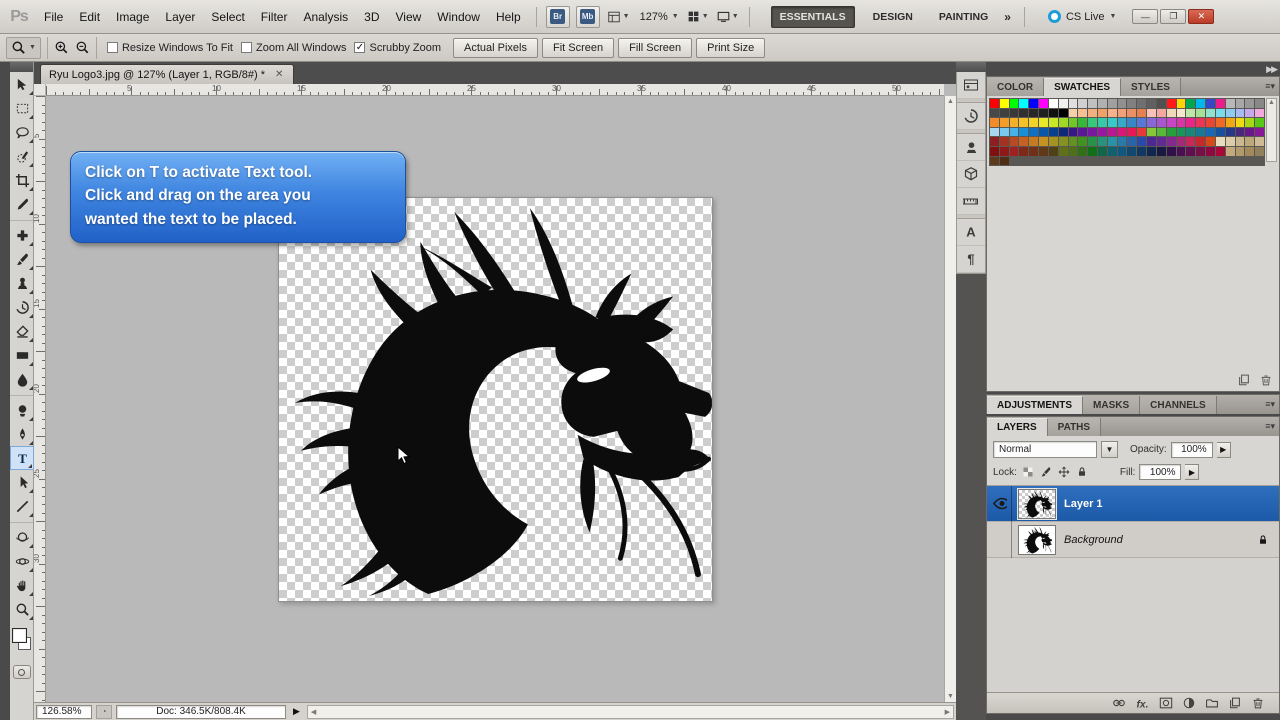  I want to click on menu-item-help: Help, so click(508, 17).